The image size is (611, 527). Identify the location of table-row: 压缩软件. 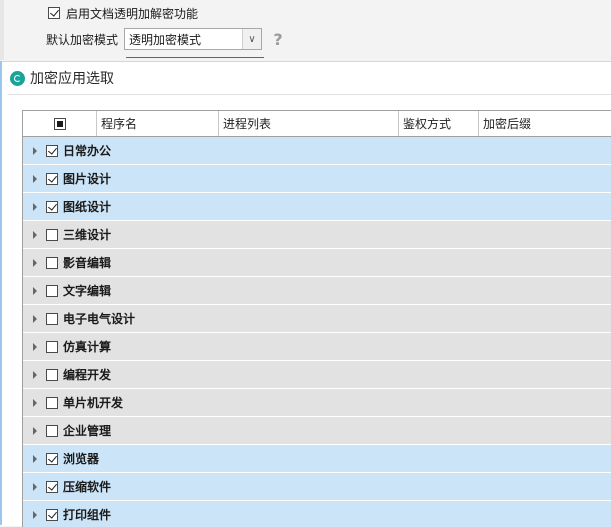
(317, 487).